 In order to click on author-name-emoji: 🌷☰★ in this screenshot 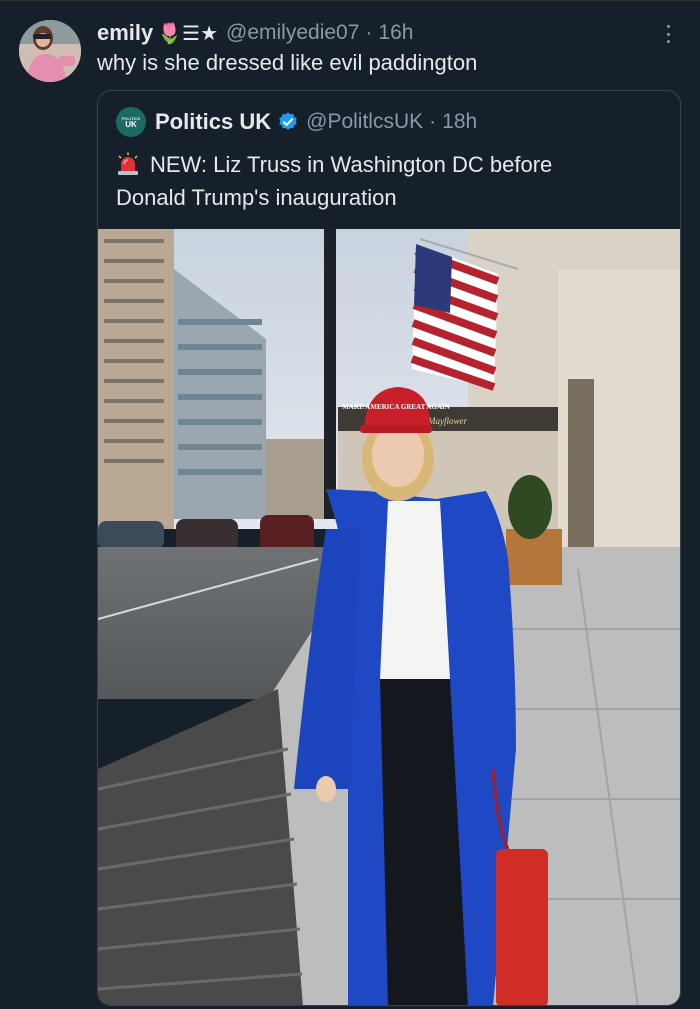, I will do `click(188, 33)`.